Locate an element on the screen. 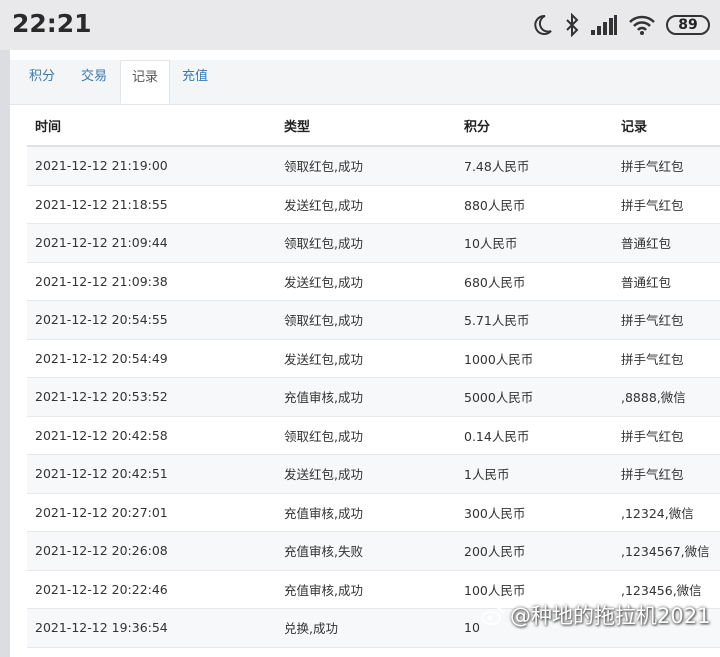  cell-record: ,1234567,微信 is located at coordinates (665, 552).